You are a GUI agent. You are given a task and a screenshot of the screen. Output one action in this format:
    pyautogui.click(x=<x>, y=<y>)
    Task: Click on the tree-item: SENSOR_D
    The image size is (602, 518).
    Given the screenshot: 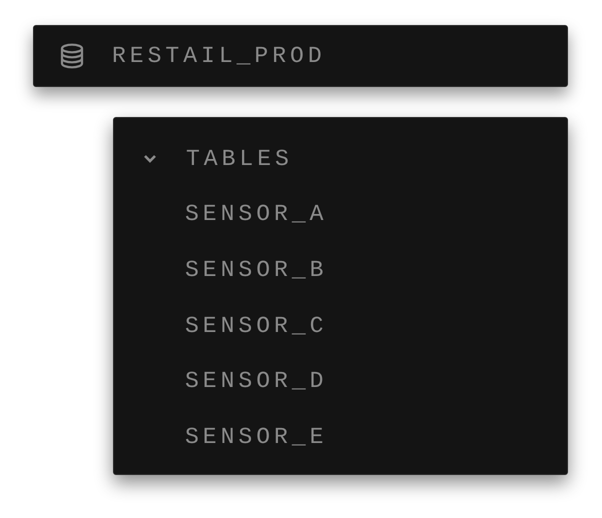 What is the action you would take?
    pyautogui.click(x=256, y=381)
    